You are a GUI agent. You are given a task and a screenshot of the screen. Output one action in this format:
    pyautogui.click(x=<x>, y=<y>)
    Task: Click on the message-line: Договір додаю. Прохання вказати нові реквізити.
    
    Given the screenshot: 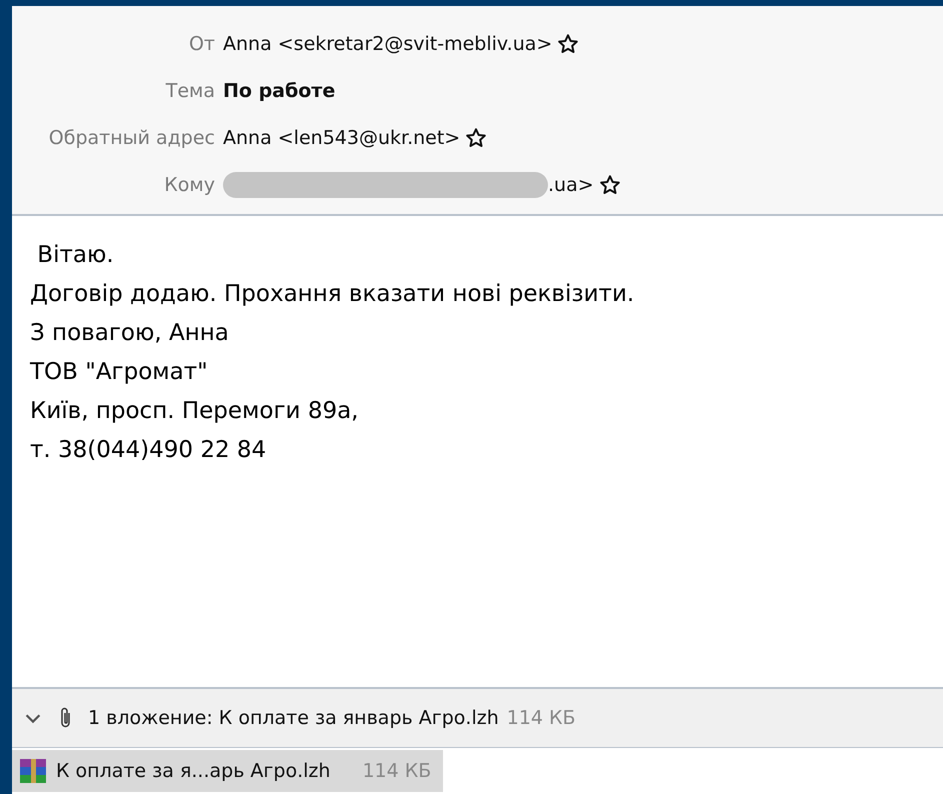 What is the action you would take?
    pyautogui.click(x=333, y=294)
    